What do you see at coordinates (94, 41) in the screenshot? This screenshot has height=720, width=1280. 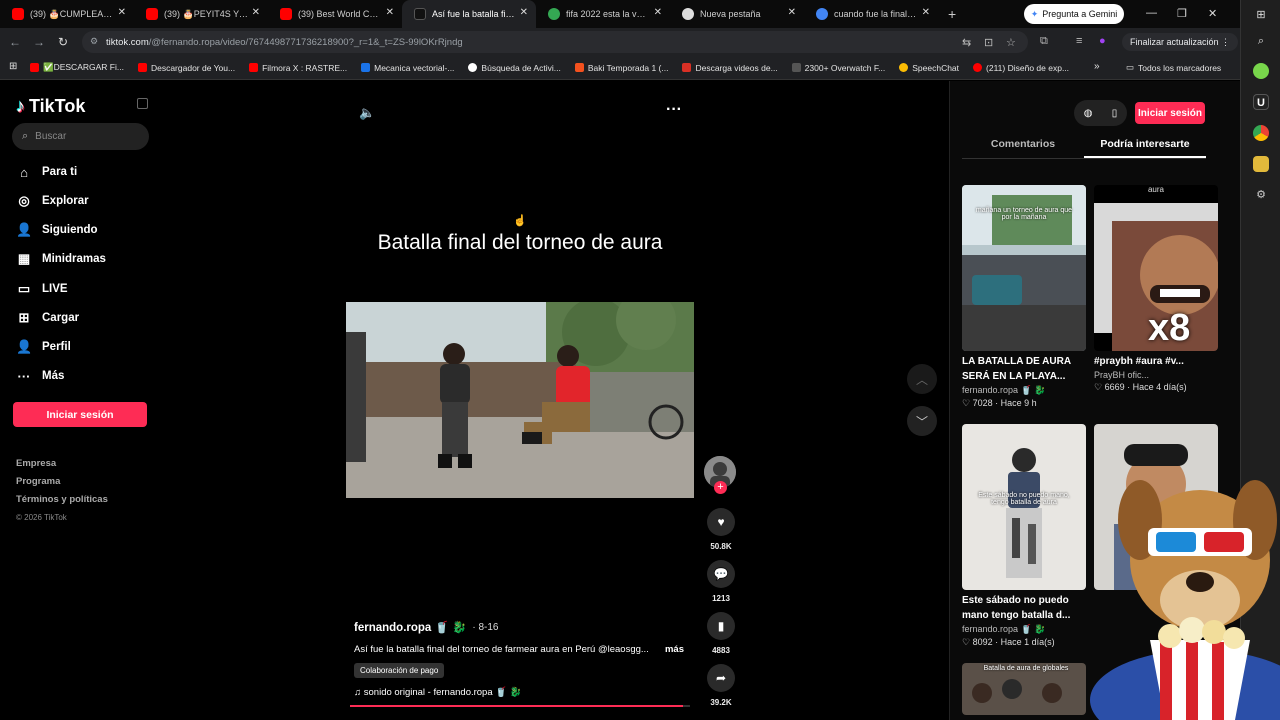 I see `site-info-icon: ⚙` at bounding box center [94, 41].